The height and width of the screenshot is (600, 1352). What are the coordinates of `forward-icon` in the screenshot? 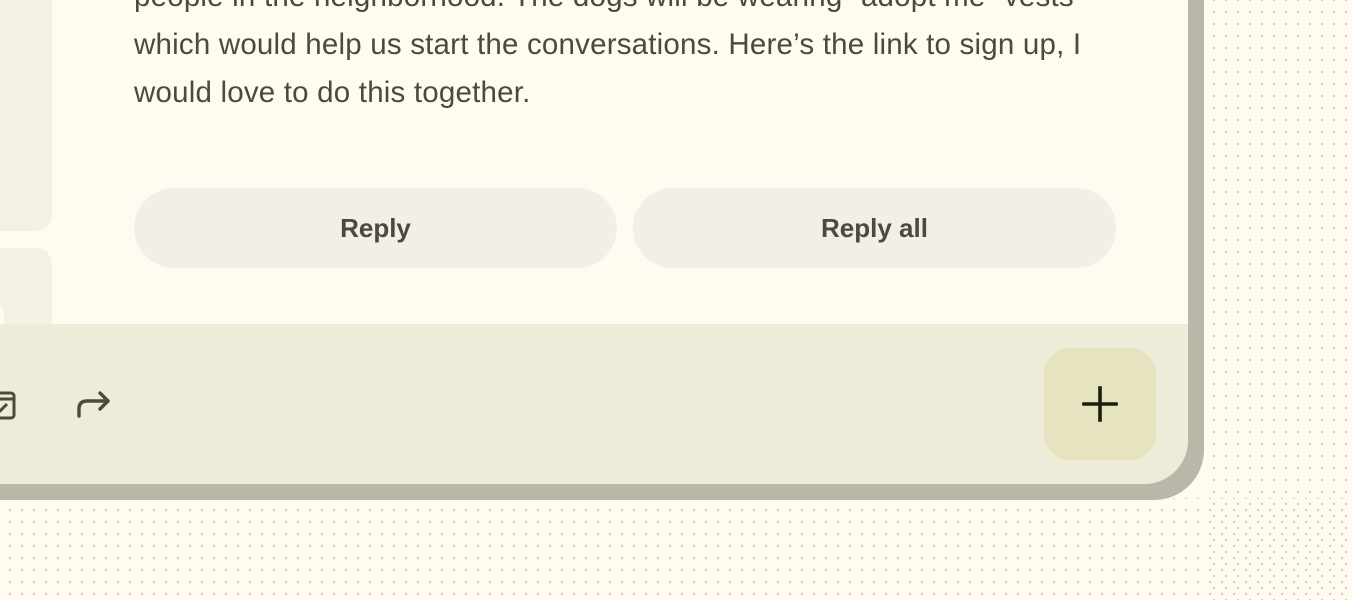 It's located at (93, 404).